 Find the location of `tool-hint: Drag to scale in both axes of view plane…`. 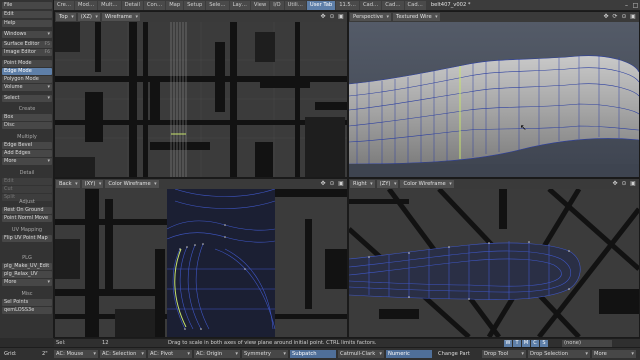

tool-hint: Drag to scale in both axes of view plane… is located at coordinates (272, 343).